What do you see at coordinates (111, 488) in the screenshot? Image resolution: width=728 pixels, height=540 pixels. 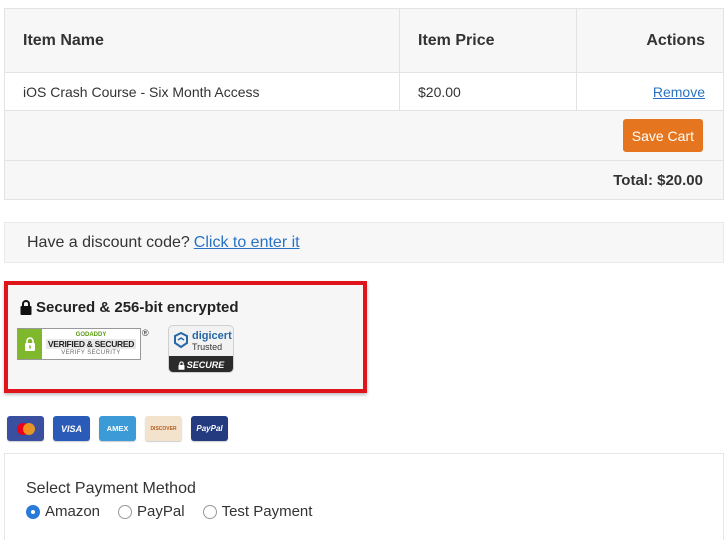 I see `payment-title: Select Payment Method` at bounding box center [111, 488].